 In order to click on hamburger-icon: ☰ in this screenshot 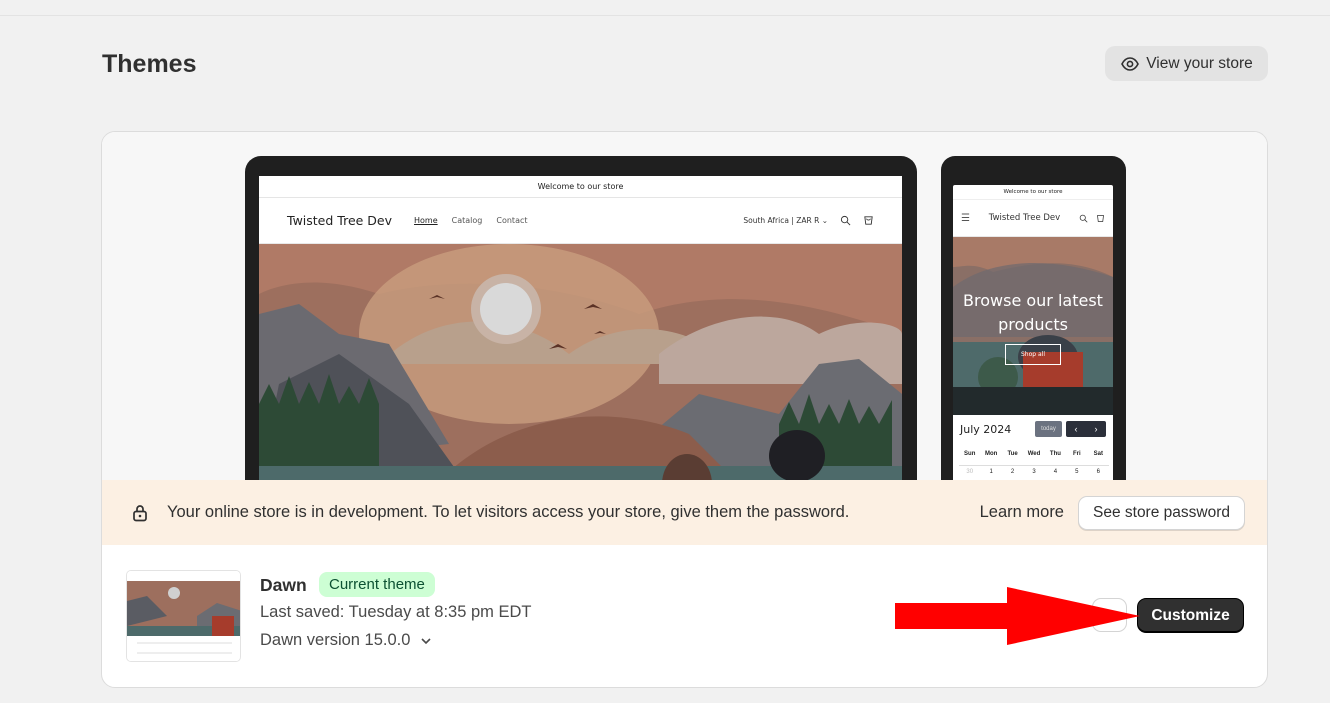, I will do `click(965, 218)`.